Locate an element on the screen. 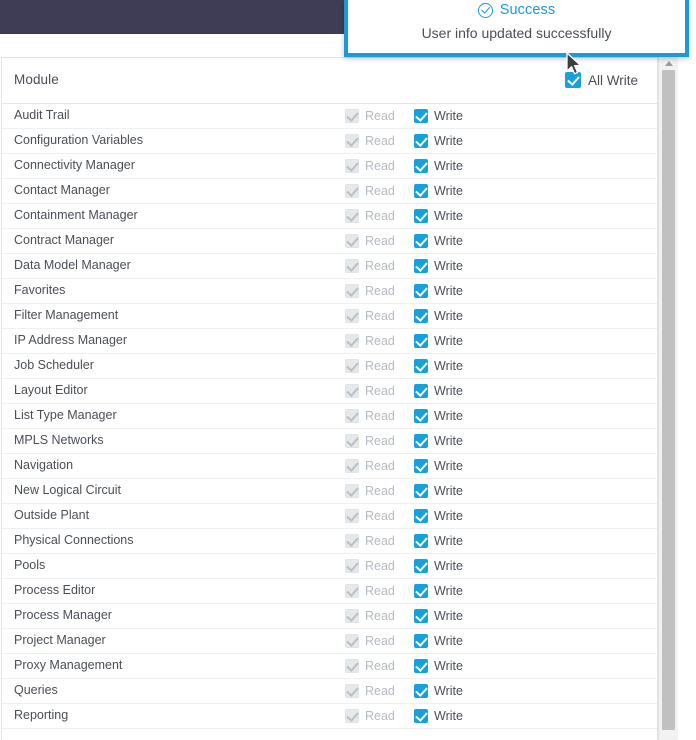 Image resolution: width=696 pixels, height=740 pixels. table-row: Outside Plant Read Write is located at coordinates (329, 516).